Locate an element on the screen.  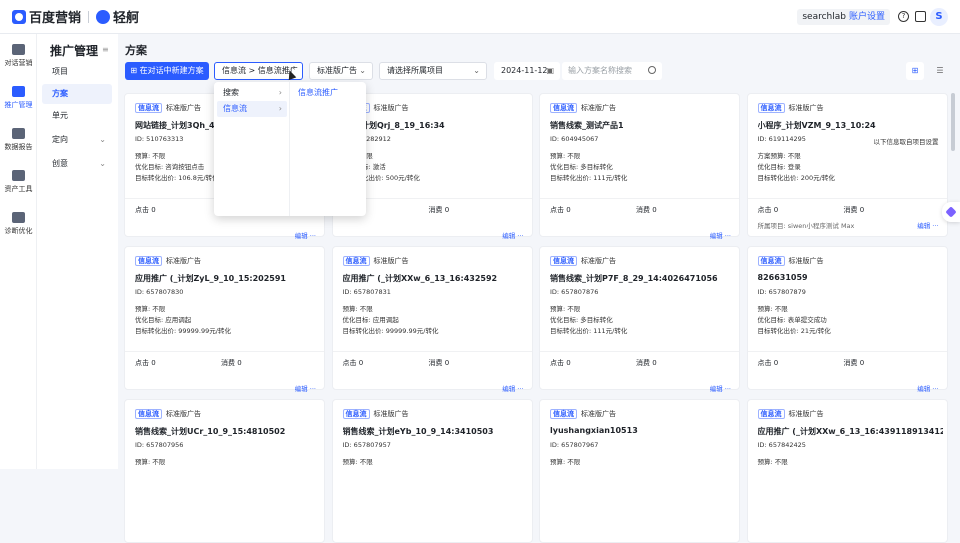
plan-id: ID: 657842425 is located at coordinates (781, 445).